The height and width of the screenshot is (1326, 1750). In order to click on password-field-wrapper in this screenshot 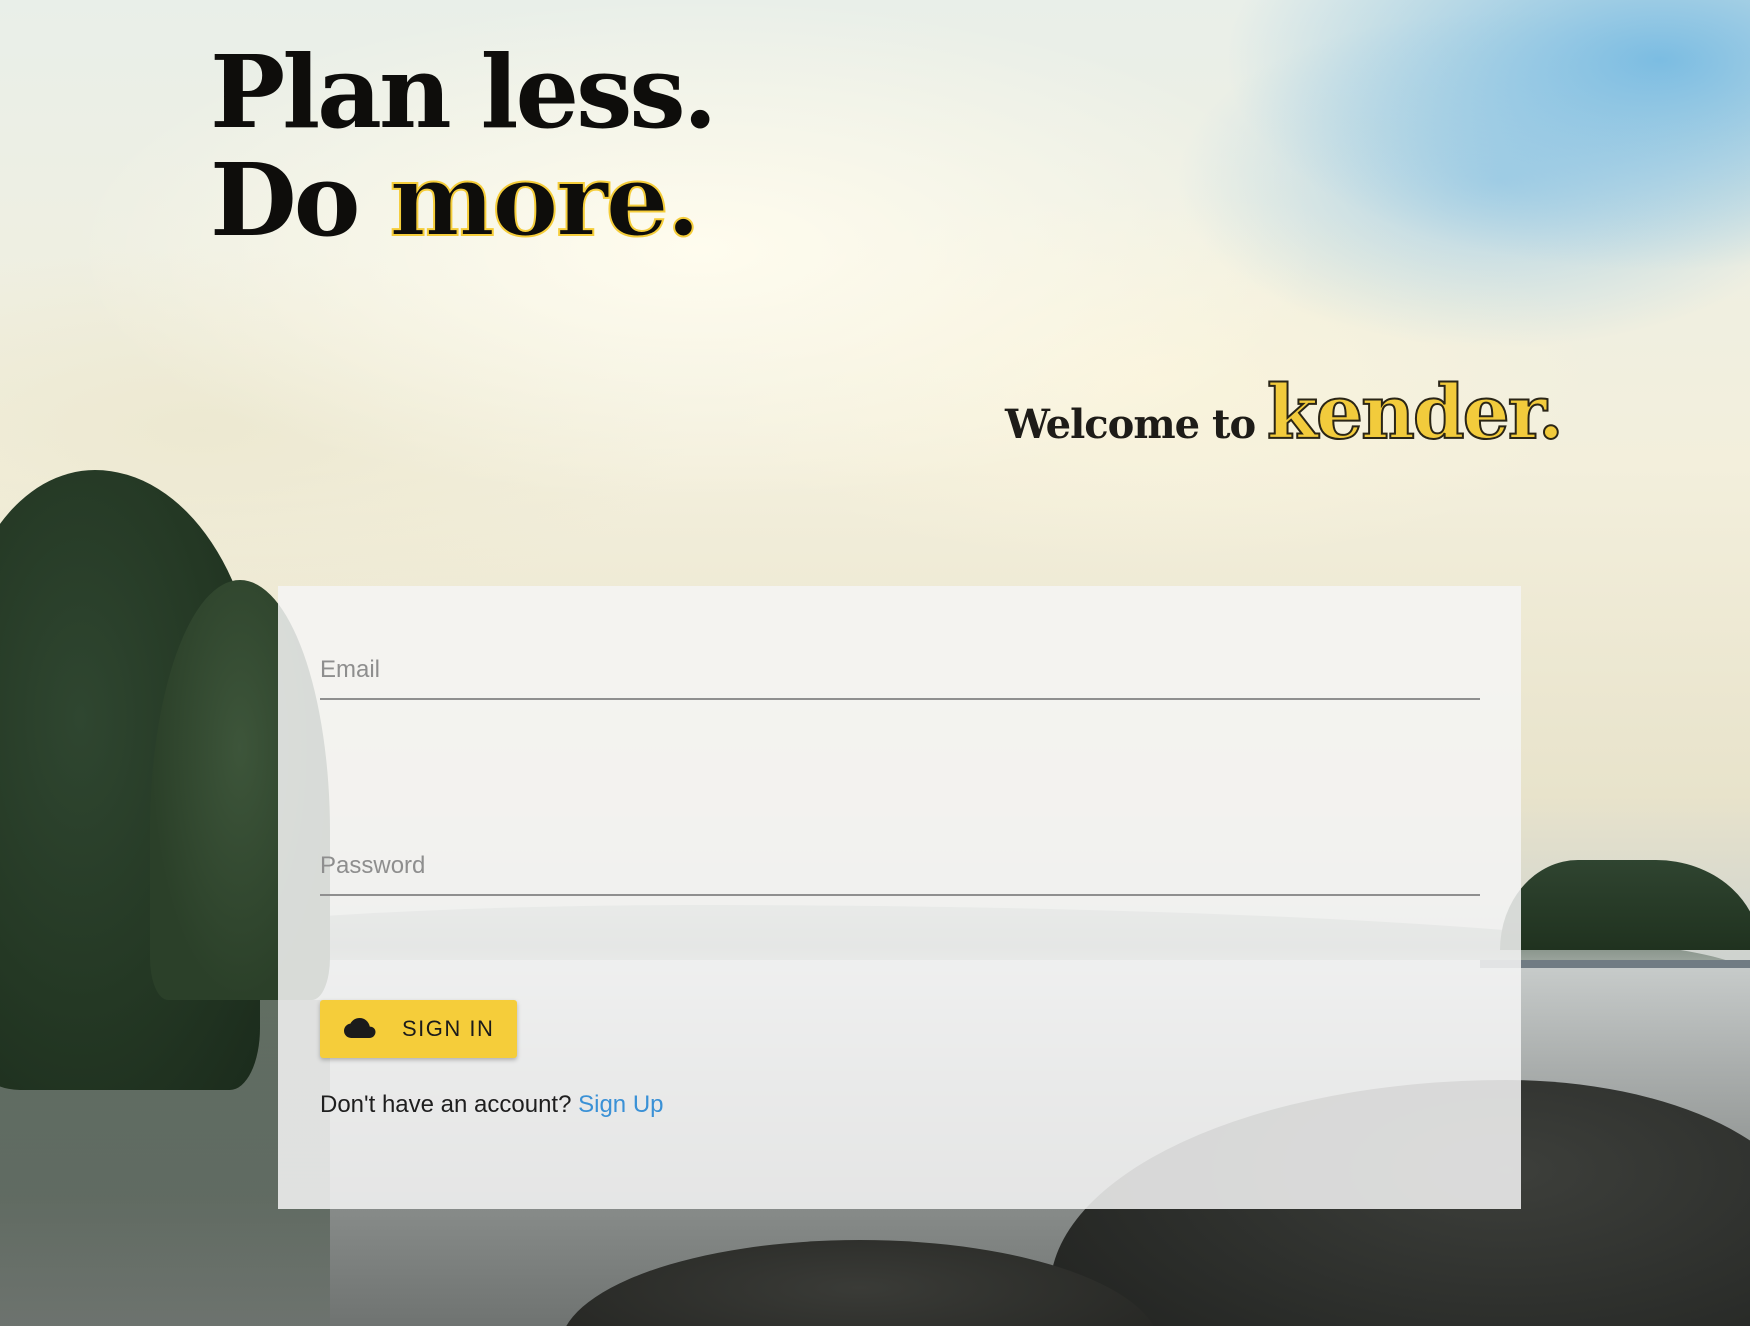, I will do `click(900, 874)`.